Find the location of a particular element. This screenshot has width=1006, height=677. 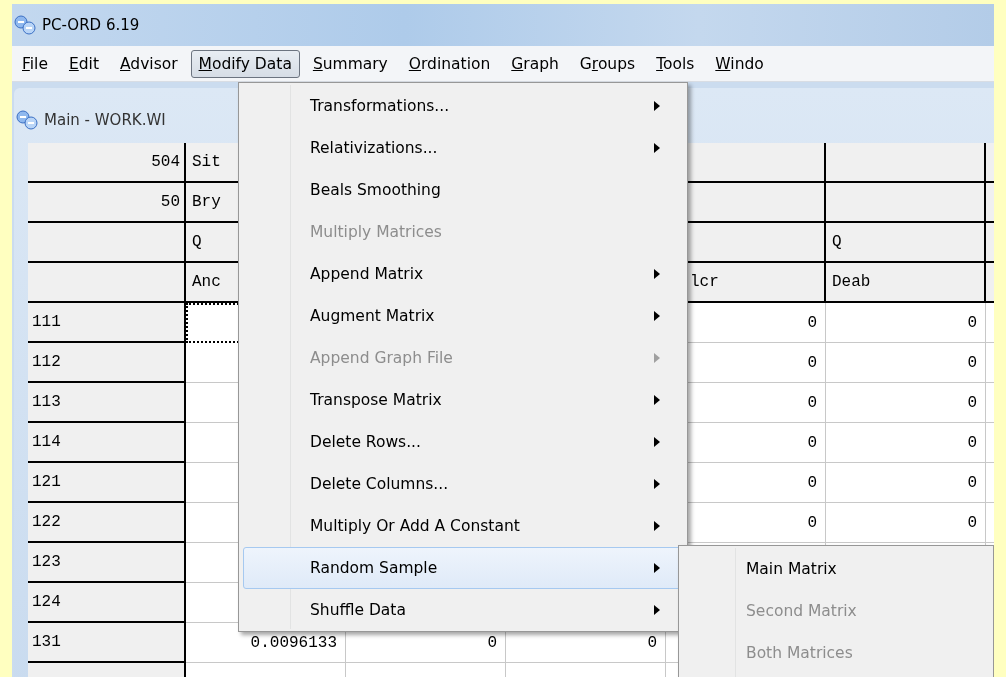

header-cell: 504 is located at coordinates (107, 163).